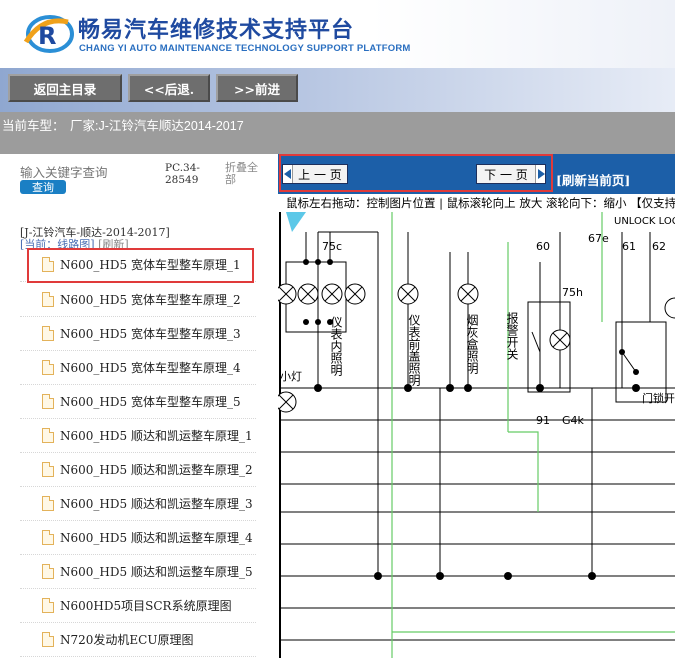 This screenshot has height=658, width=675. I want to click on list-item: N600_HD5 宽体车型整车原理_3, so click(138, 334).